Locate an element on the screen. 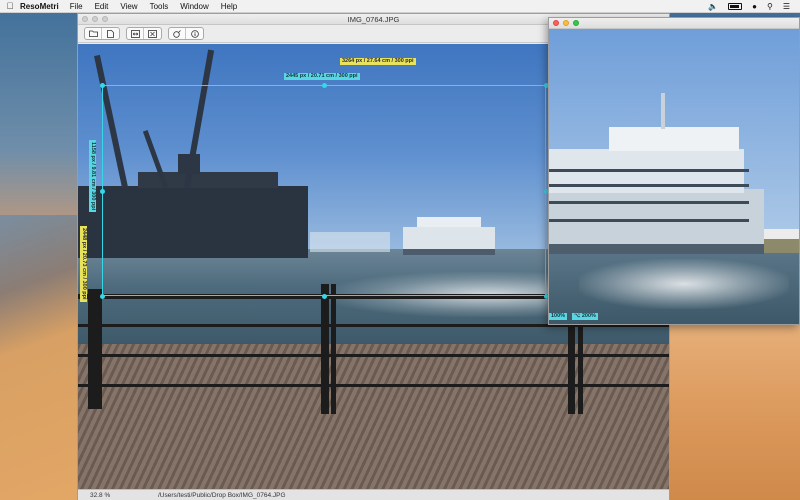  zoom-button is located at coordinates (105, 19).